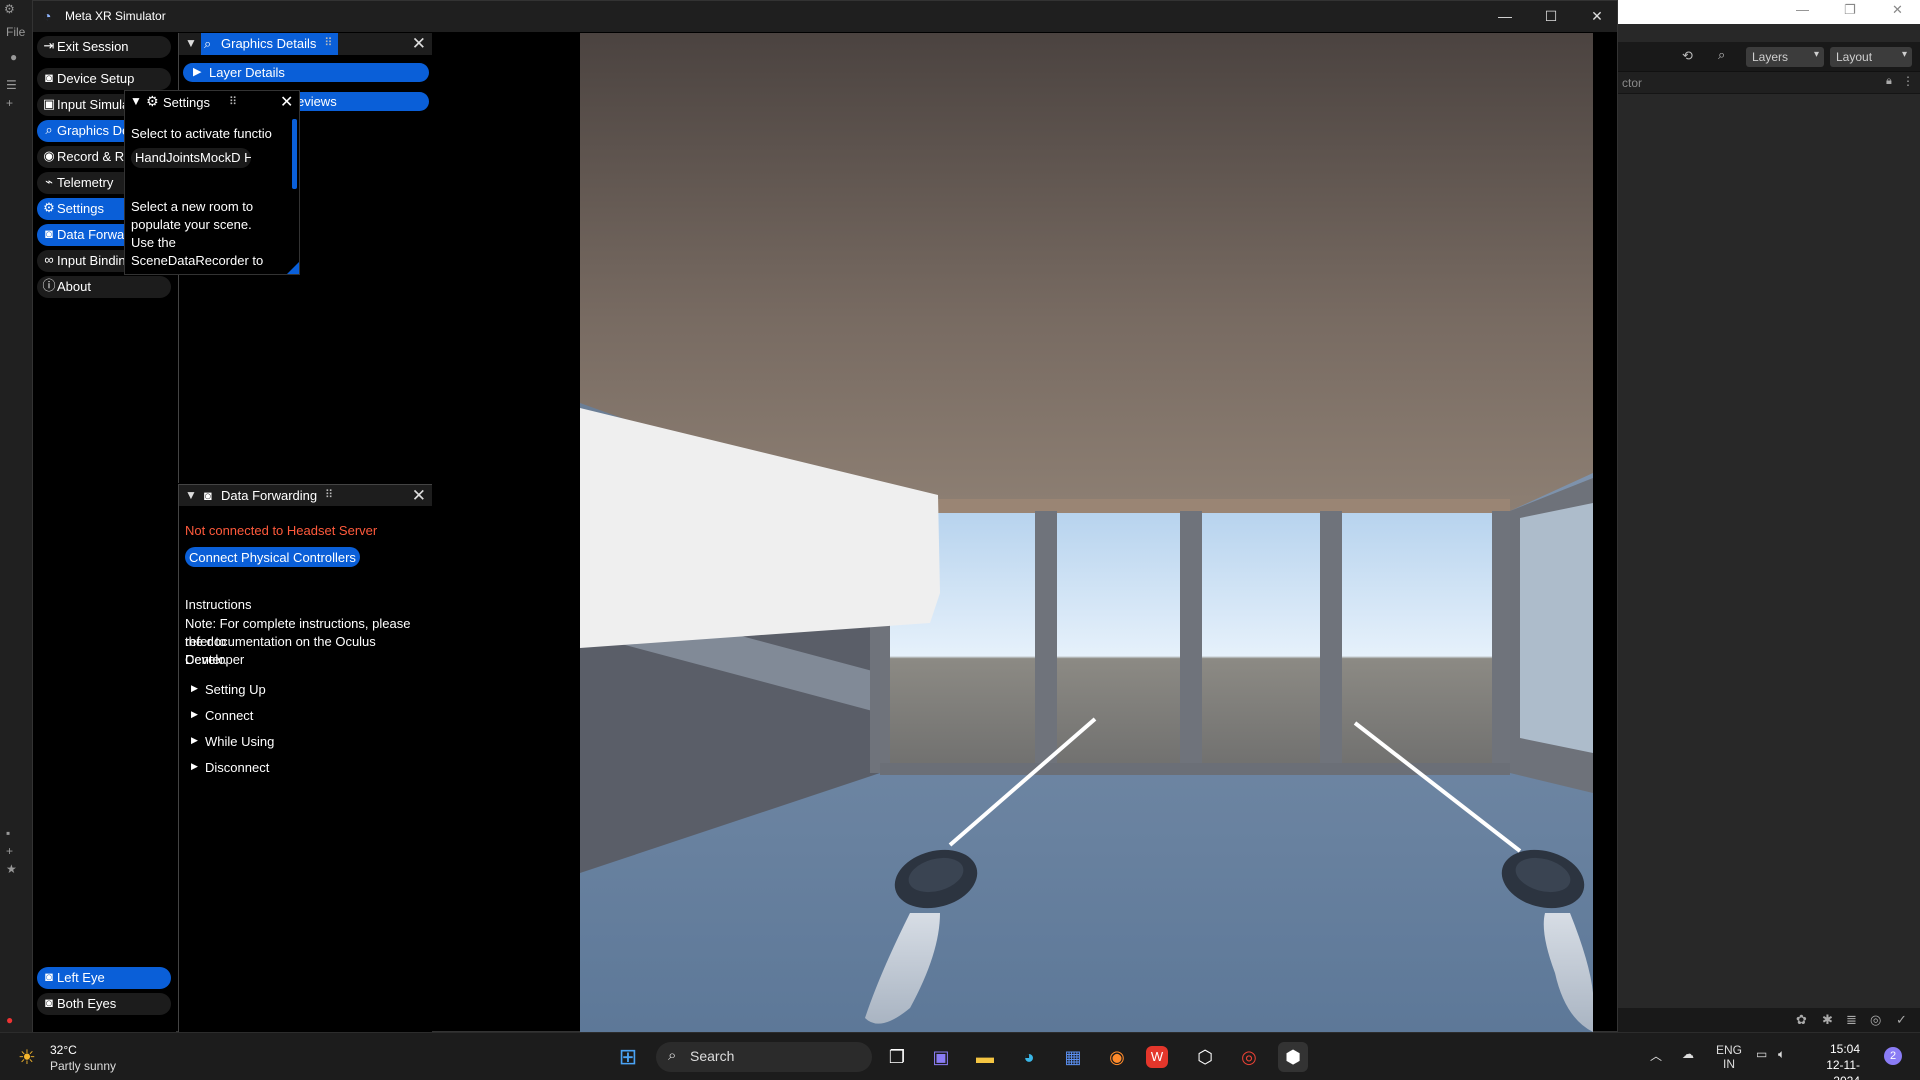 The width and height of the screenshot is (1920, 1080). I want to click on teams-chat-icon: ▣, so click(941, 1057).